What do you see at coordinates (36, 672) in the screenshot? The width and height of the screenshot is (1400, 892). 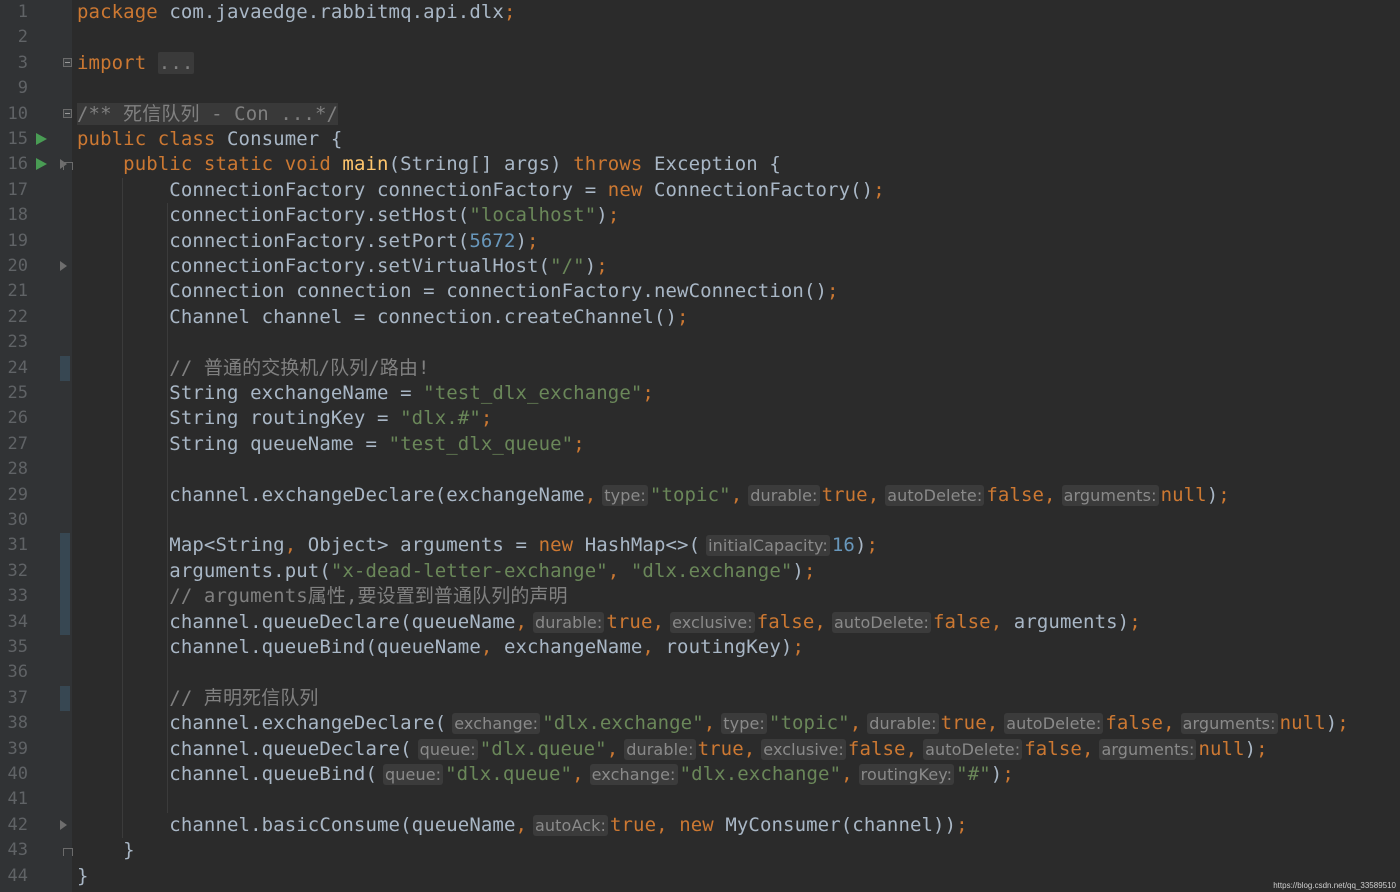 I see `gutter-line: 36` at bounding box center [36, 672].